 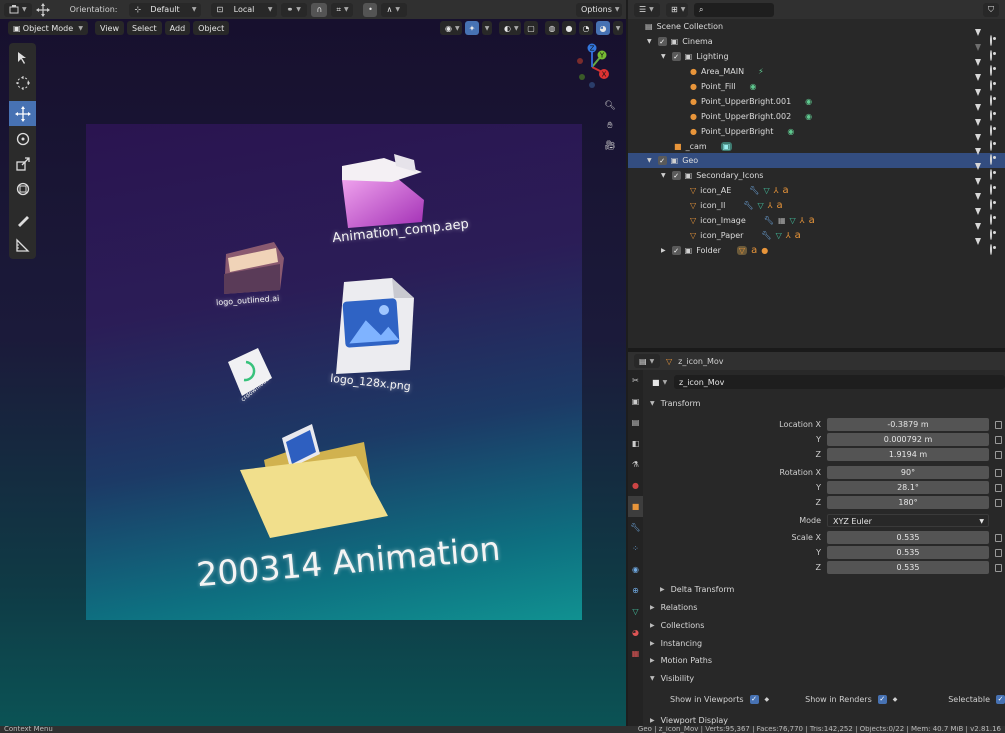 What do you see at coordinates (635, 464) in the screenshot?
I see `tab-scene: ⚗︎` at bounding box center [635, 464].